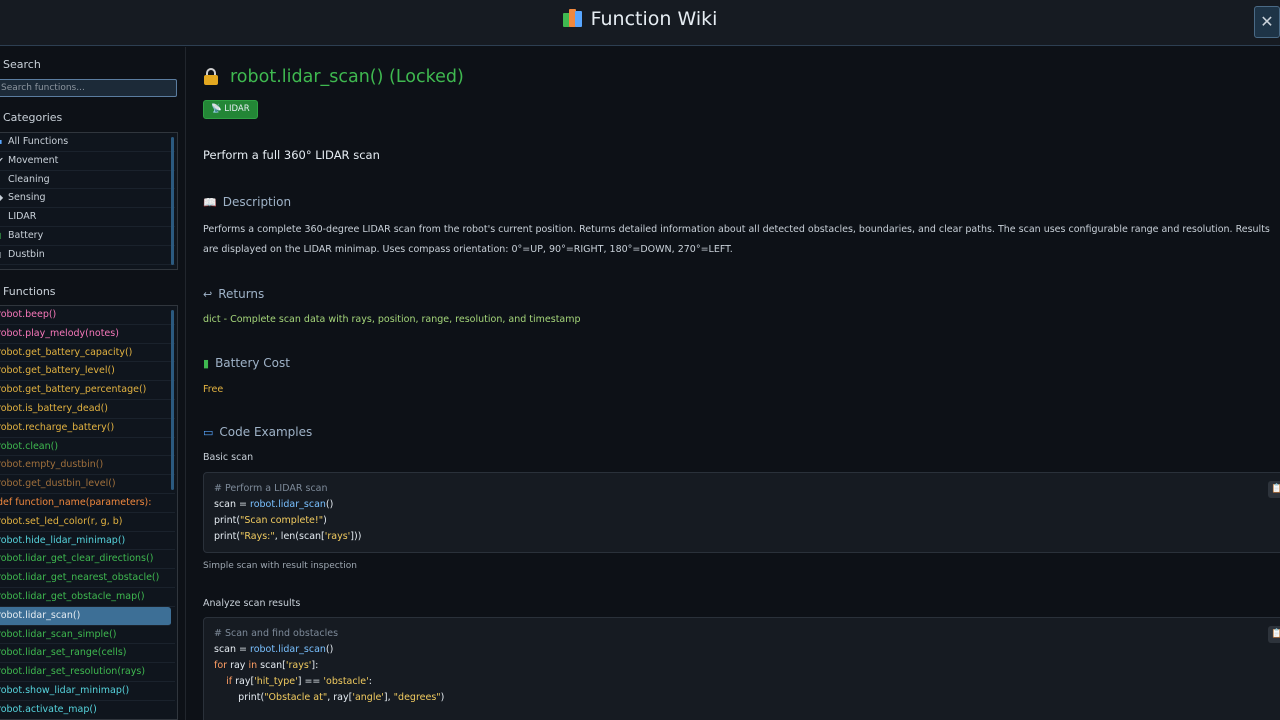 Image resolution: width=1280 pixels, height=720 pixels. I want to click on dustbin-icon: ▯, so click(2, 255).